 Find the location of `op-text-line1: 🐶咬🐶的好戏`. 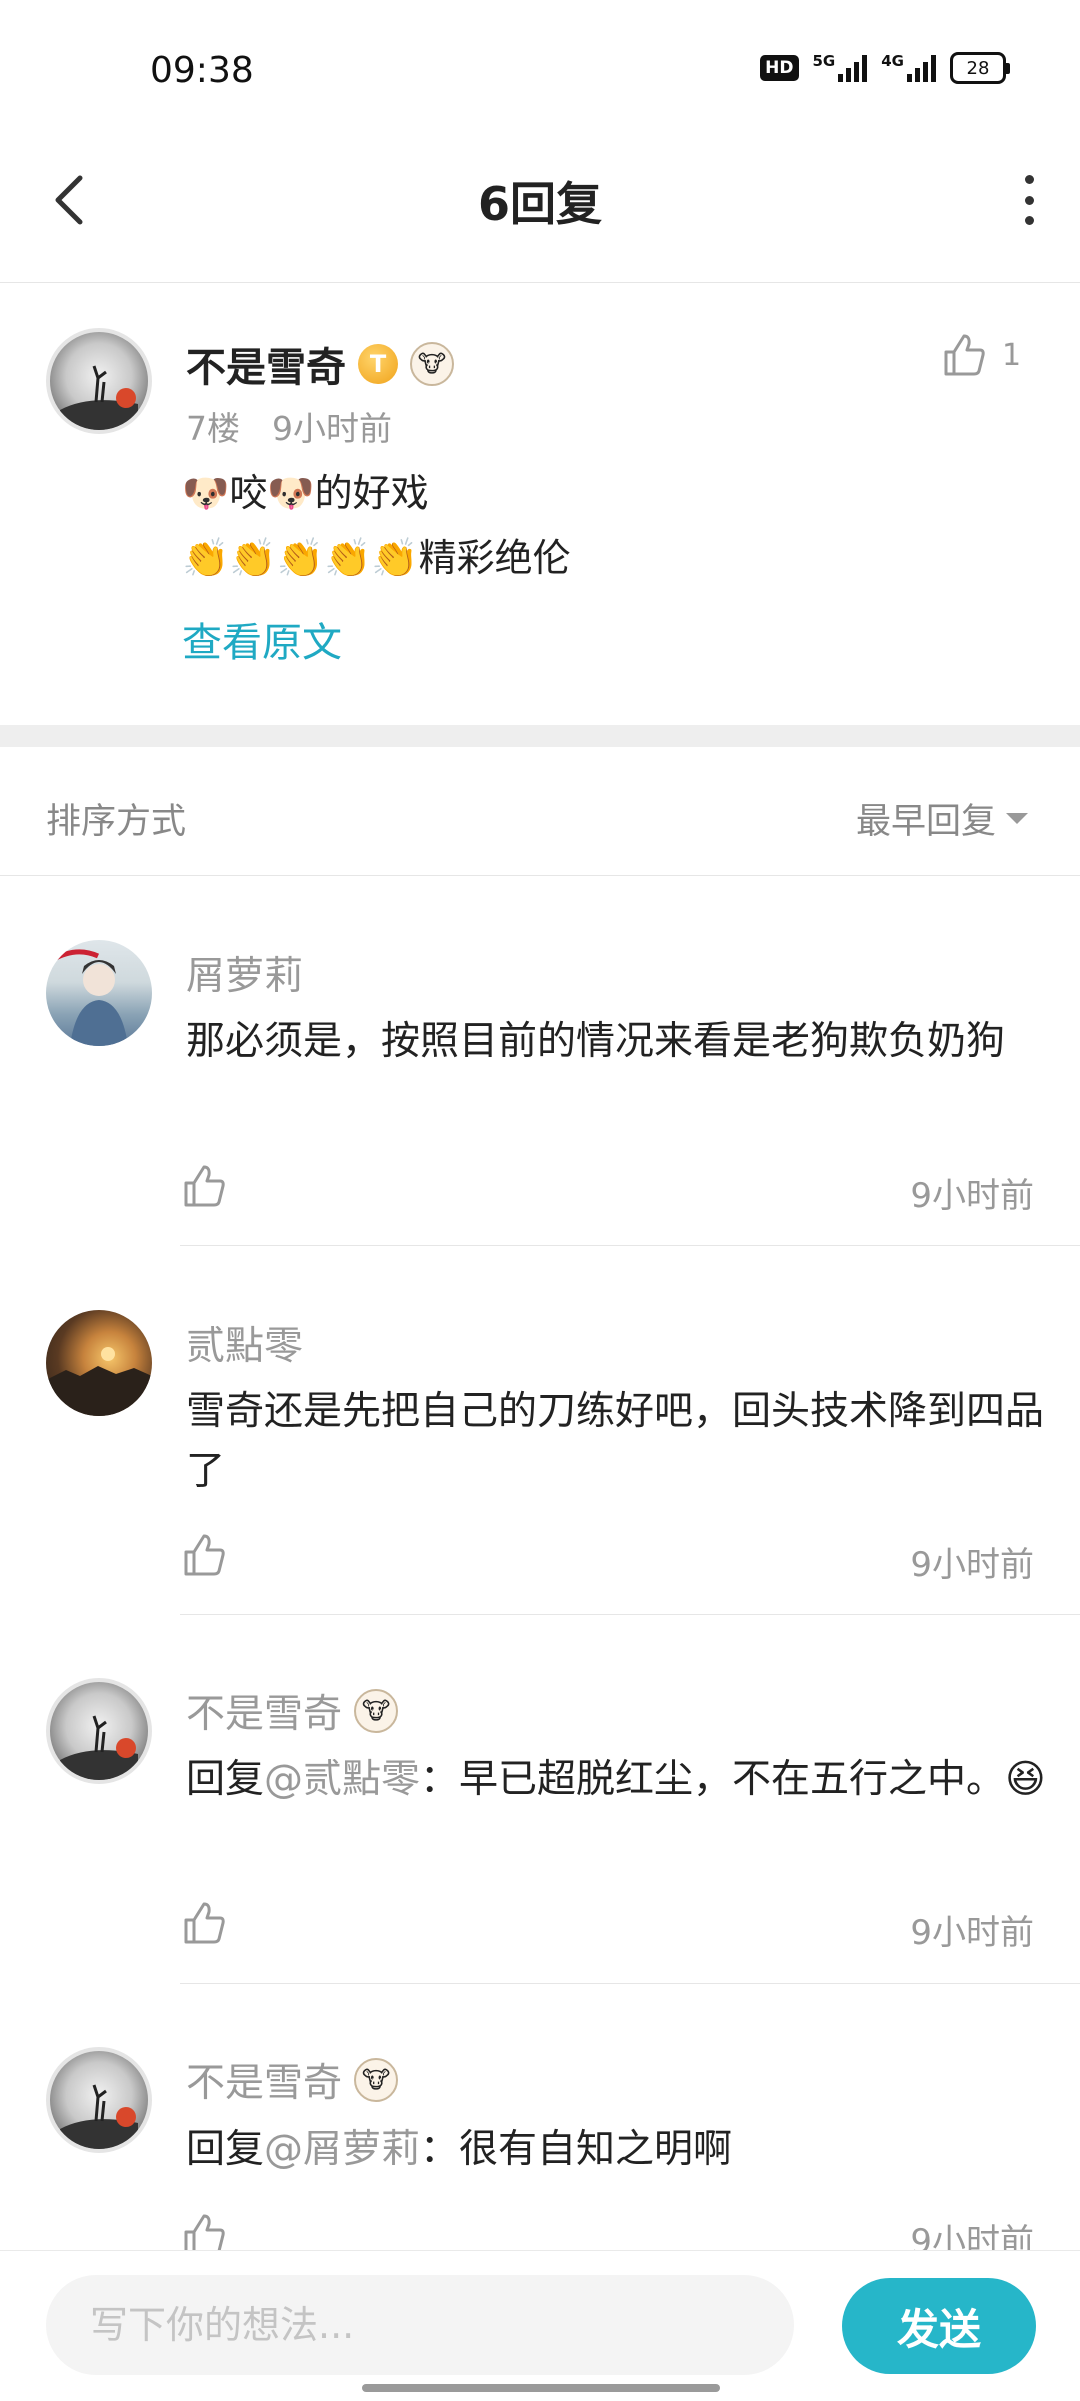

op-text-line1: 🐶咬🐶的好戏 is located at coordinates (305, 493).